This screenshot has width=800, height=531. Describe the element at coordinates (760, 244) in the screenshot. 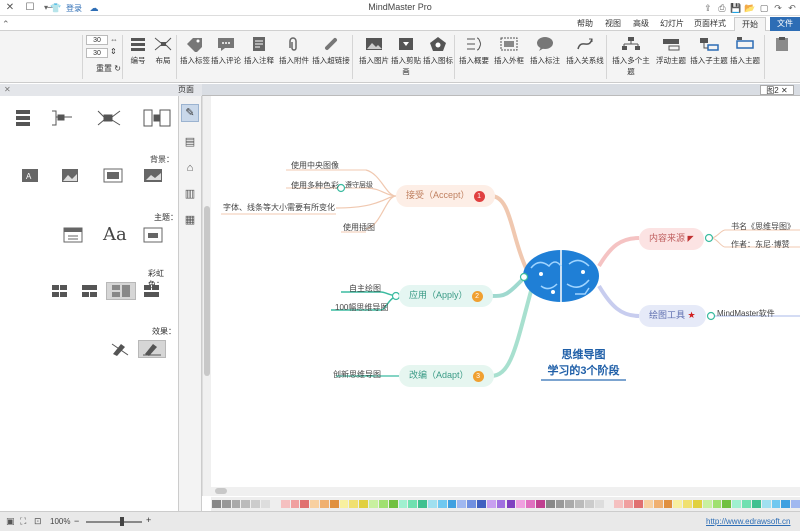

I see `source-sub-2: 作者：东尼·博赞` at that location.